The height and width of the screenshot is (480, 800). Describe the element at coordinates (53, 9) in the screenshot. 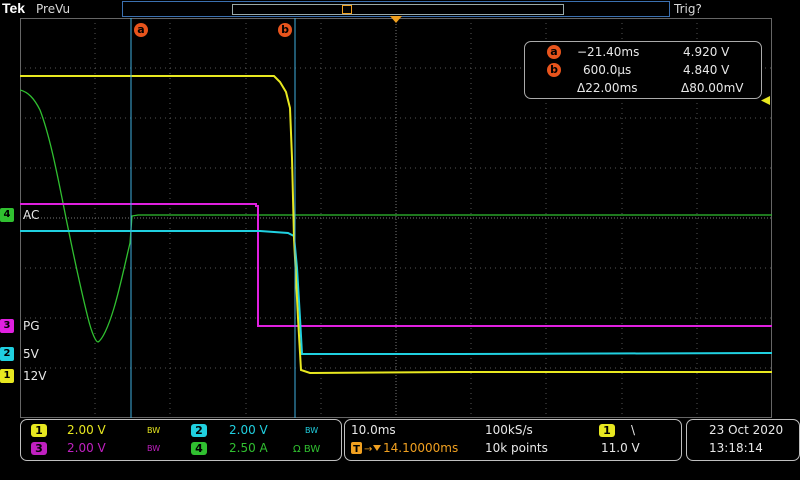

I see `acquisition-state: PreVu` at that location.